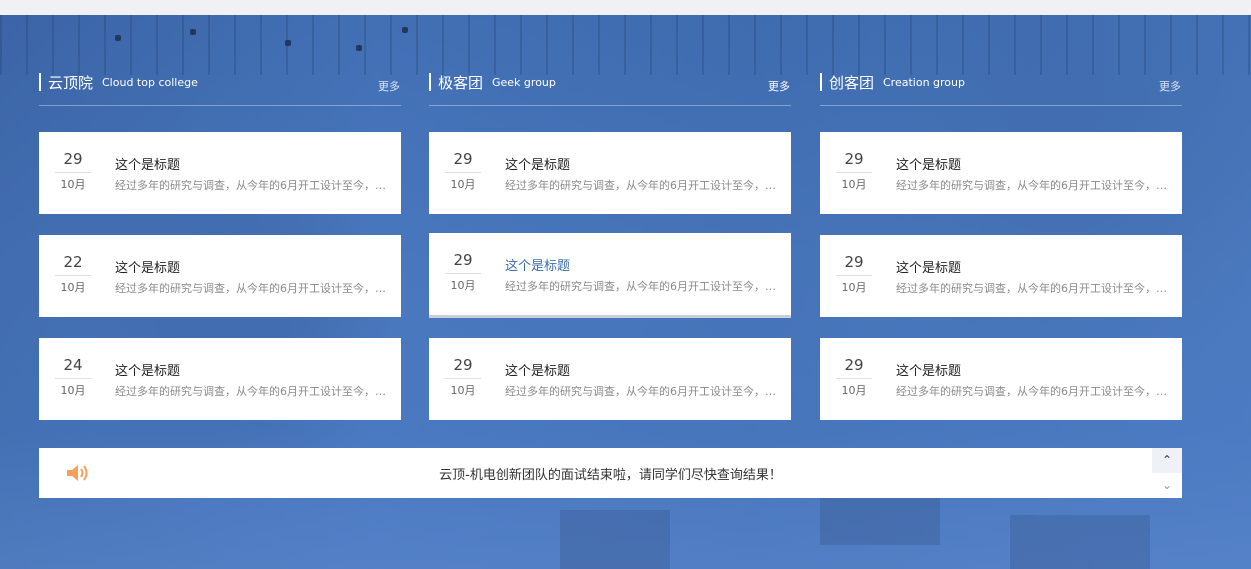  What do you see at coordinates (73, 367) in the screenshot?
I see `date-day: 24` at bounding box center [73, 367].